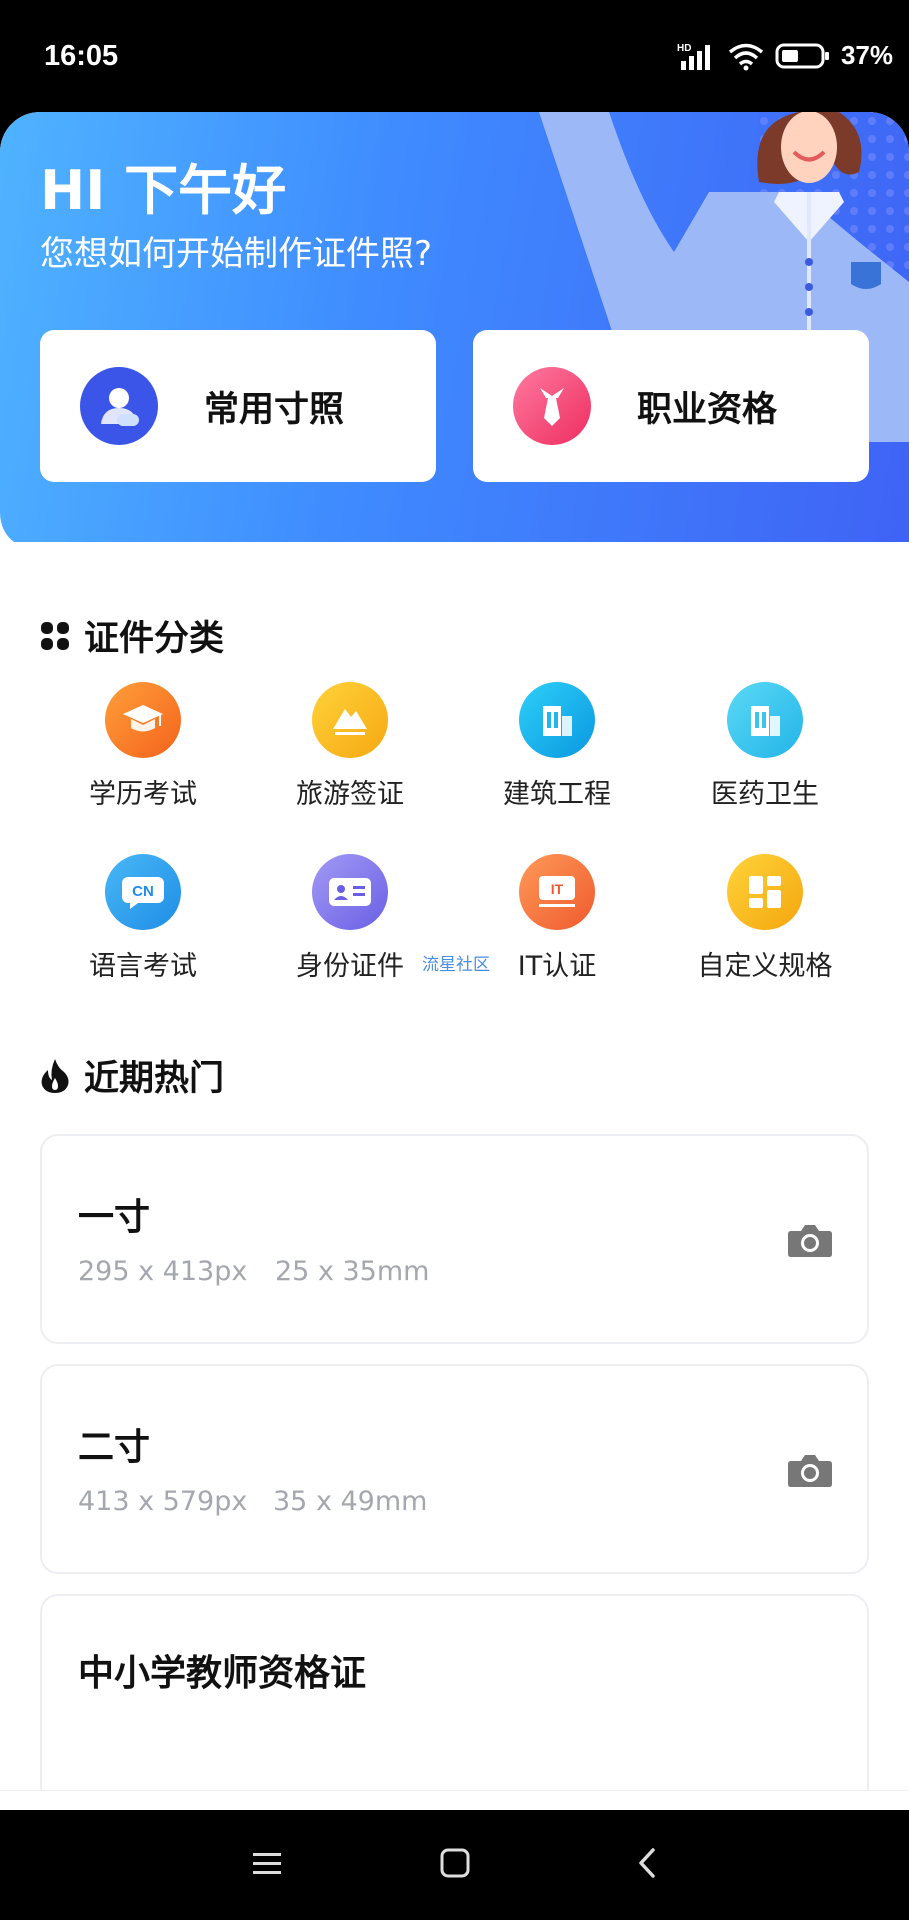  What do you see at coordinates (557, 720) in the screenshot?
I see `building-icon` at bounding box center [557, 720].